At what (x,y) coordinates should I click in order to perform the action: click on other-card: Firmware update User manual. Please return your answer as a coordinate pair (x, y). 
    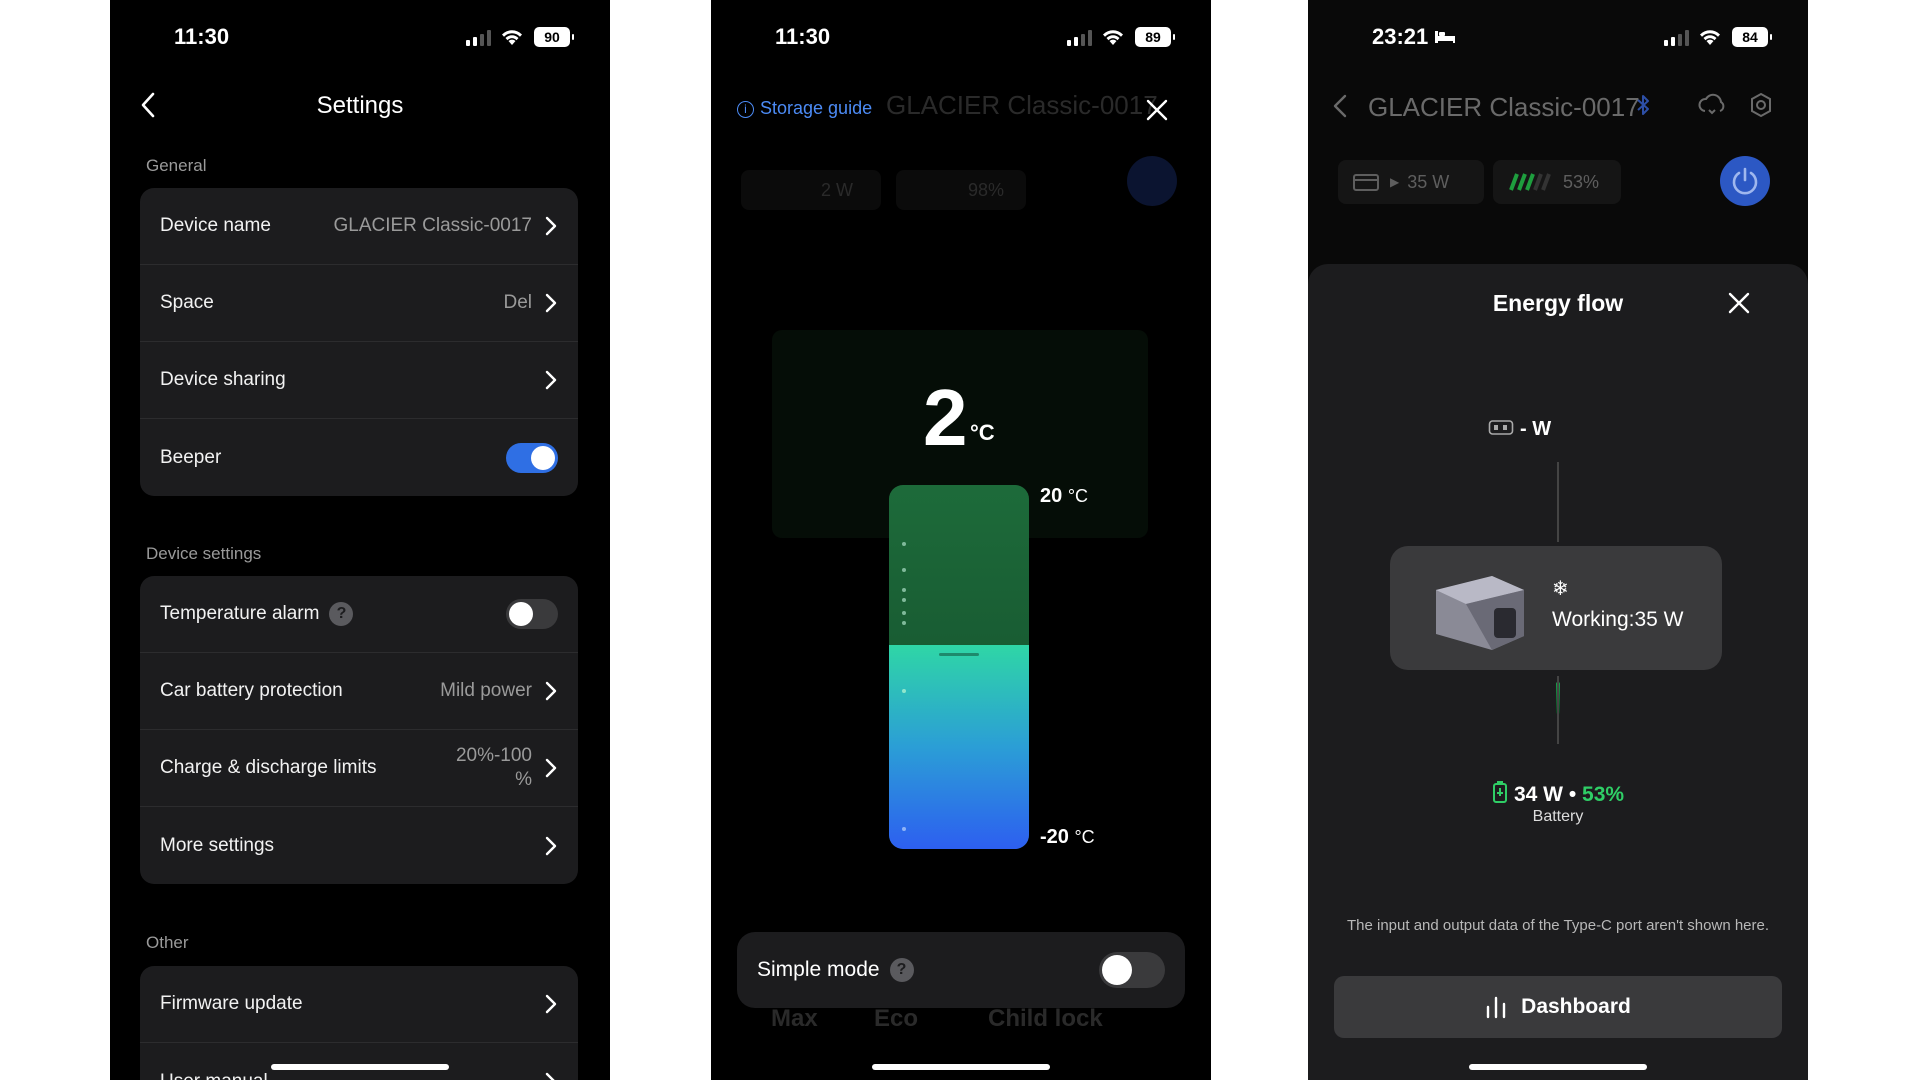
    Looking at the image, I should click on (359, 1023).